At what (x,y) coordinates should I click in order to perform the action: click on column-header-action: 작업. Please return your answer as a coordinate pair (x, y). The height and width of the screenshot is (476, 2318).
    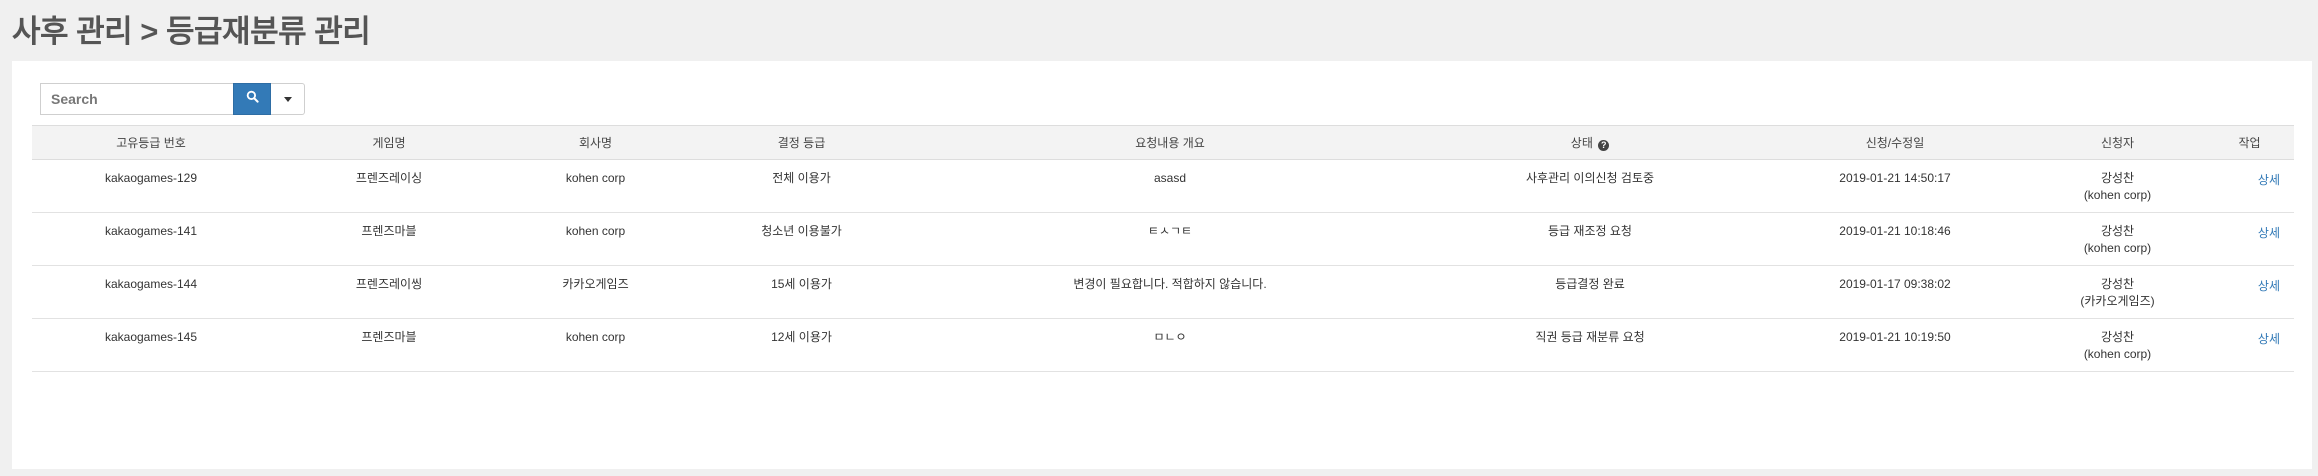
    Looking at the image, I should click on (2249, 142).